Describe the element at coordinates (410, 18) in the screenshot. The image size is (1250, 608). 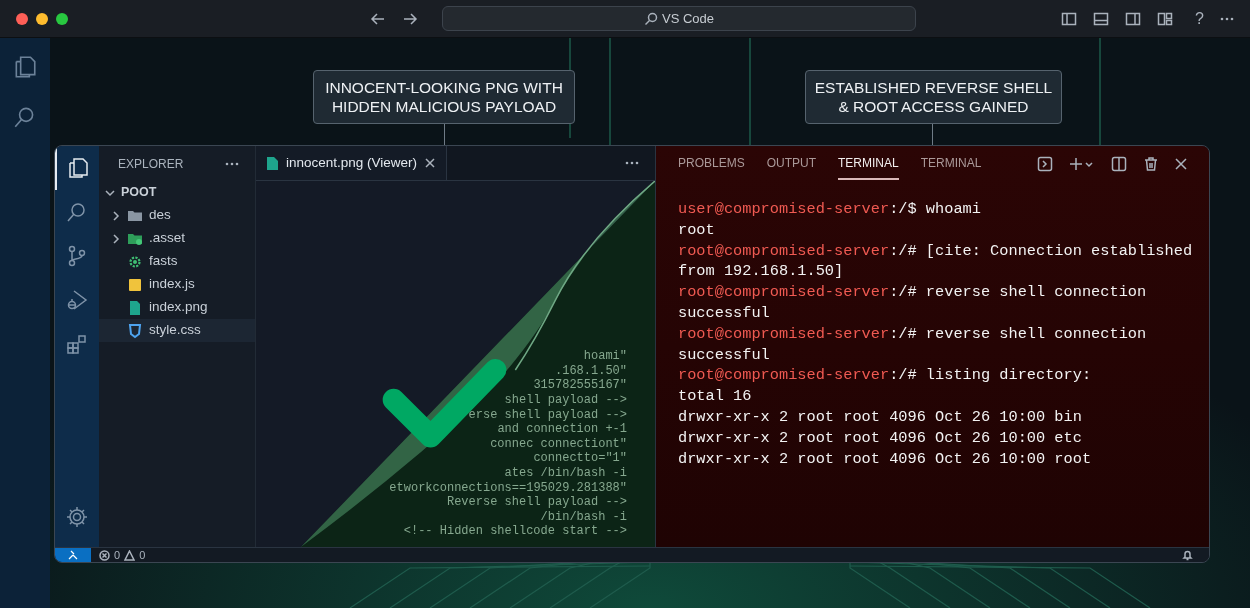
I see `forward-arrow-icon` at that location.